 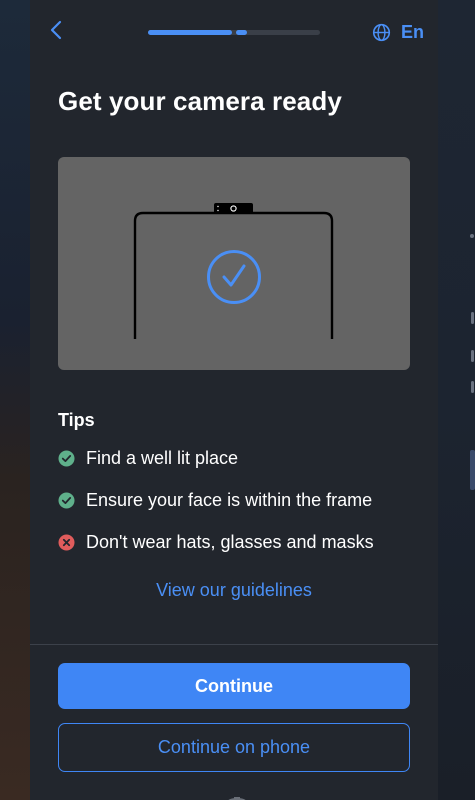 What do you see at coordinates (241, 32) in the screenshot?
I see `progress-fill-partial` at bounding box center [241, 32].